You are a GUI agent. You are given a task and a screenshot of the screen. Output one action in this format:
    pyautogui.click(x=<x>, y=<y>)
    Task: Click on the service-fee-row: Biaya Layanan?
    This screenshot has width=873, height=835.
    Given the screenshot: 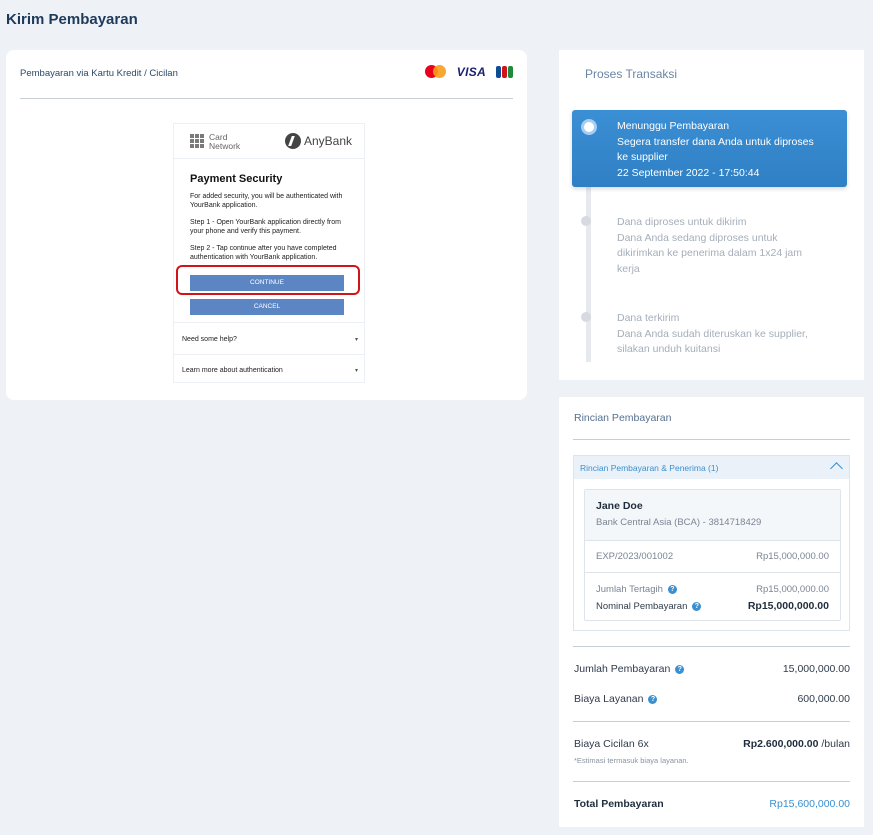 What is the action you would take?
    pyautogui.click(x=616, y=699)
    